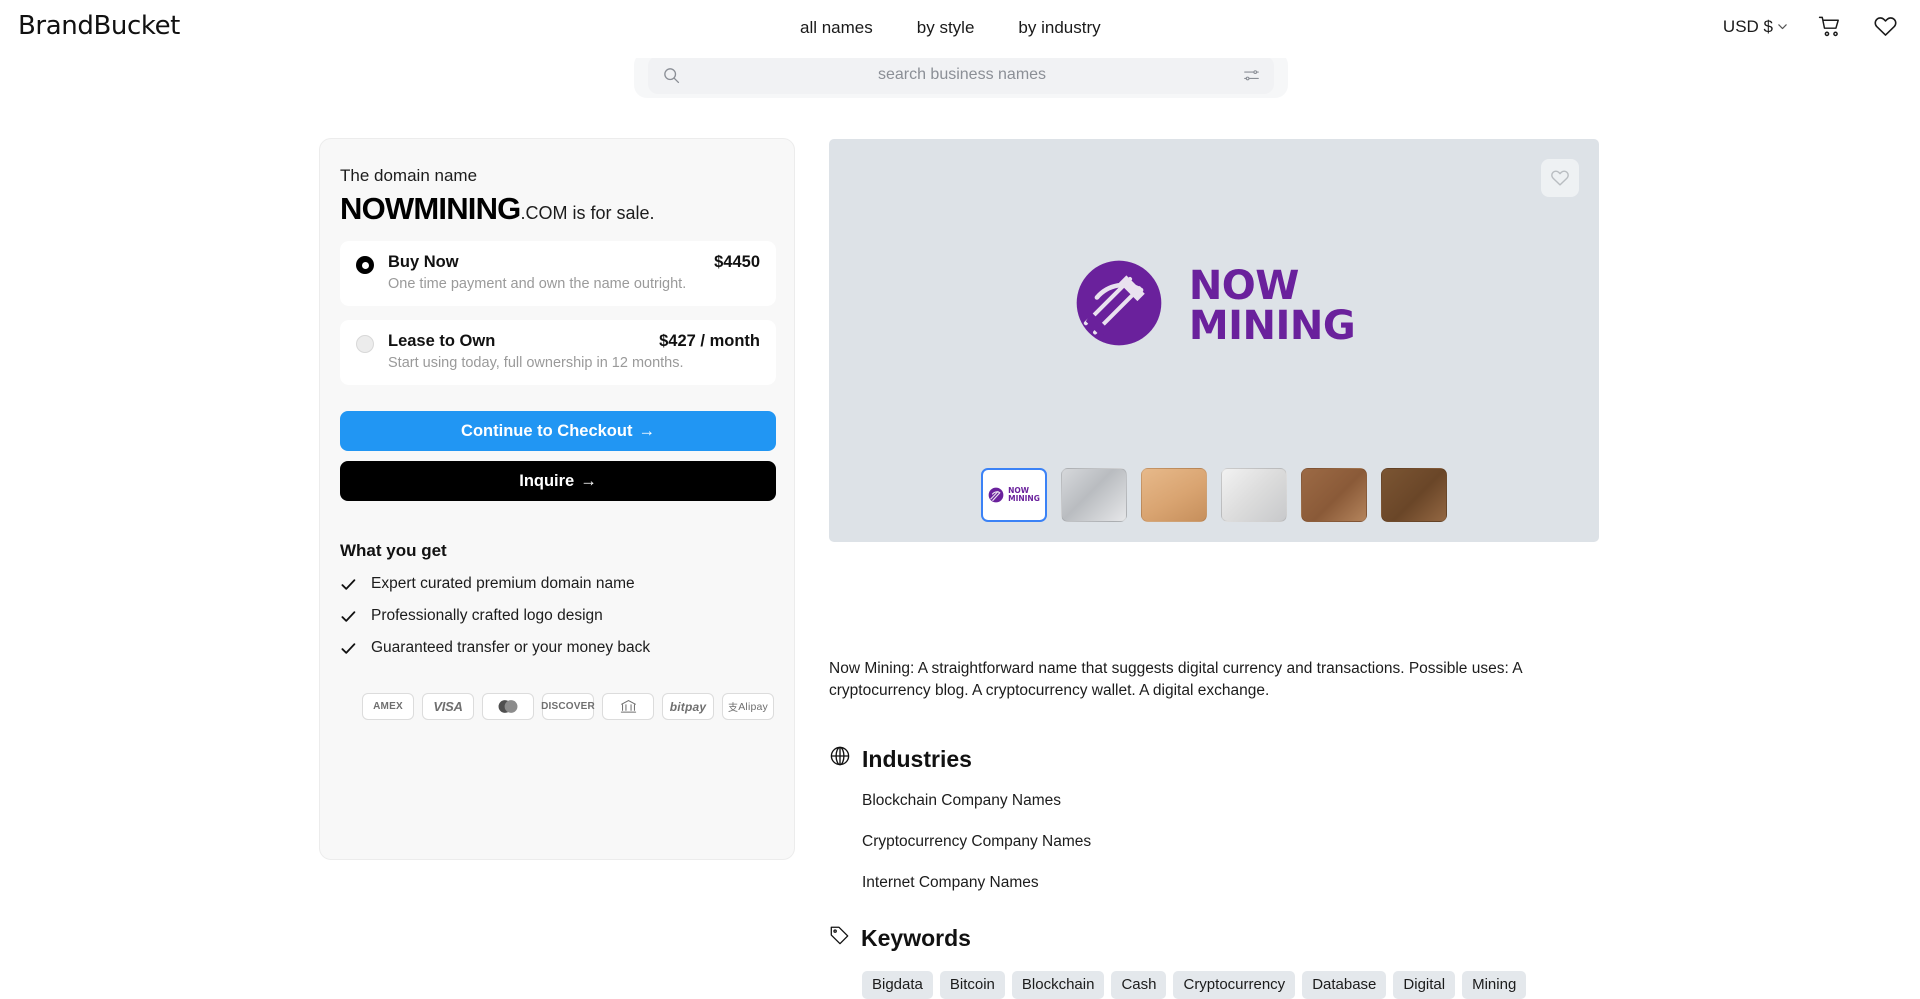 The height and width of the screenshot is (999, 1920). I want to click on benefit-item: Professionally crafted logo design, so click(557, 616).